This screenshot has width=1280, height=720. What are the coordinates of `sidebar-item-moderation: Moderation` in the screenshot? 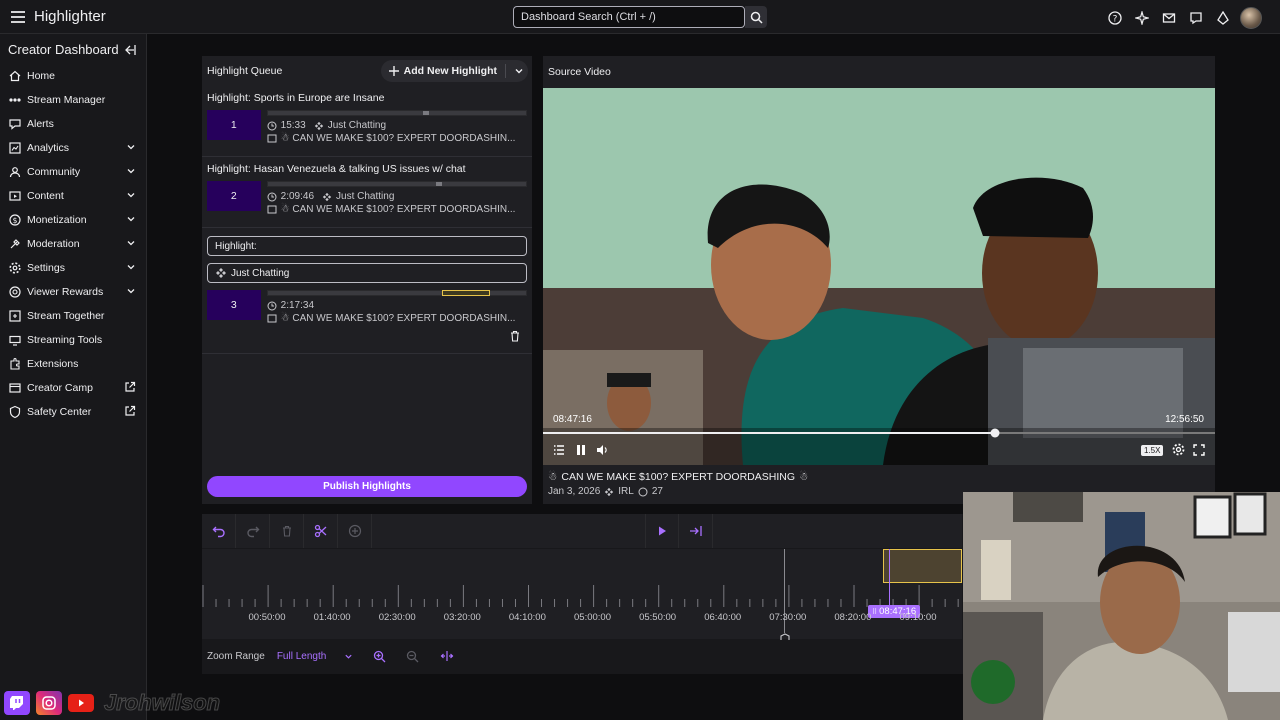 It's located at (73, 244).